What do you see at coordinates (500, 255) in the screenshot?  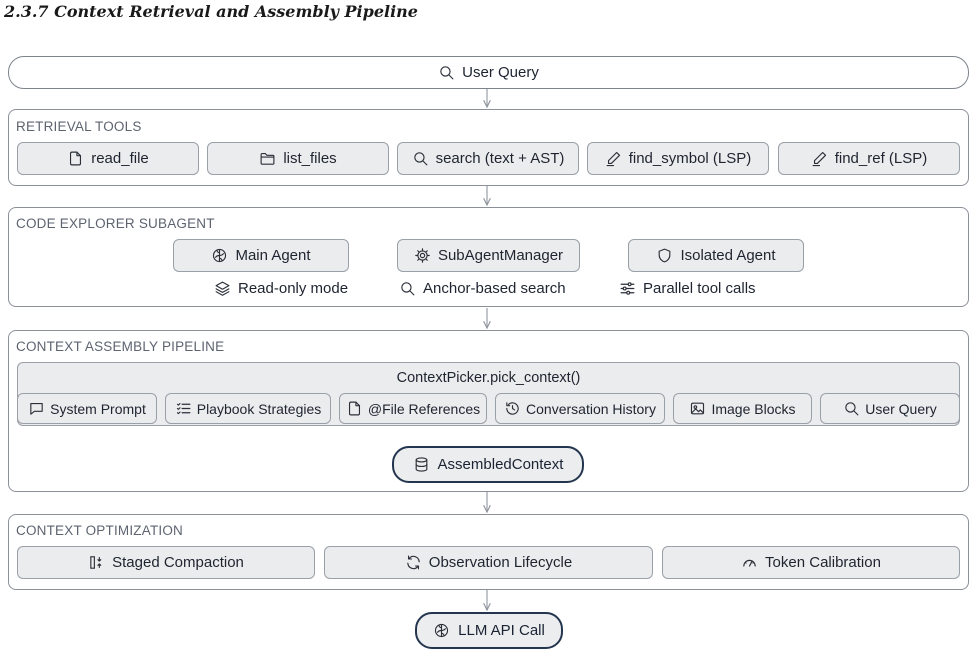 I see `subagent-manager-label: SubAgentManager` at bounding box center [500, 255].